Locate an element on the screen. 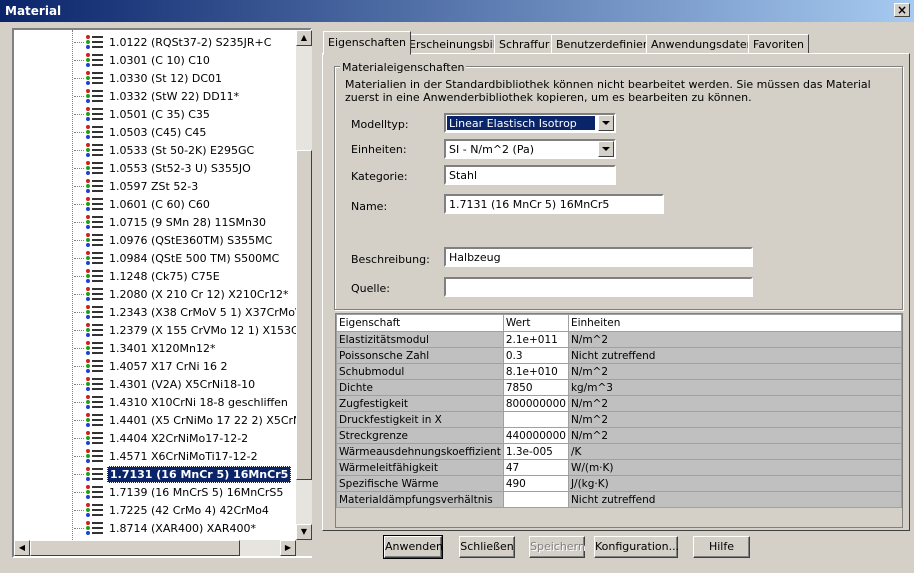  tree-item: 1.2379 (X 155 CrVMo 12 1) X153CrVMo12 is located at coordinates (185, 330).